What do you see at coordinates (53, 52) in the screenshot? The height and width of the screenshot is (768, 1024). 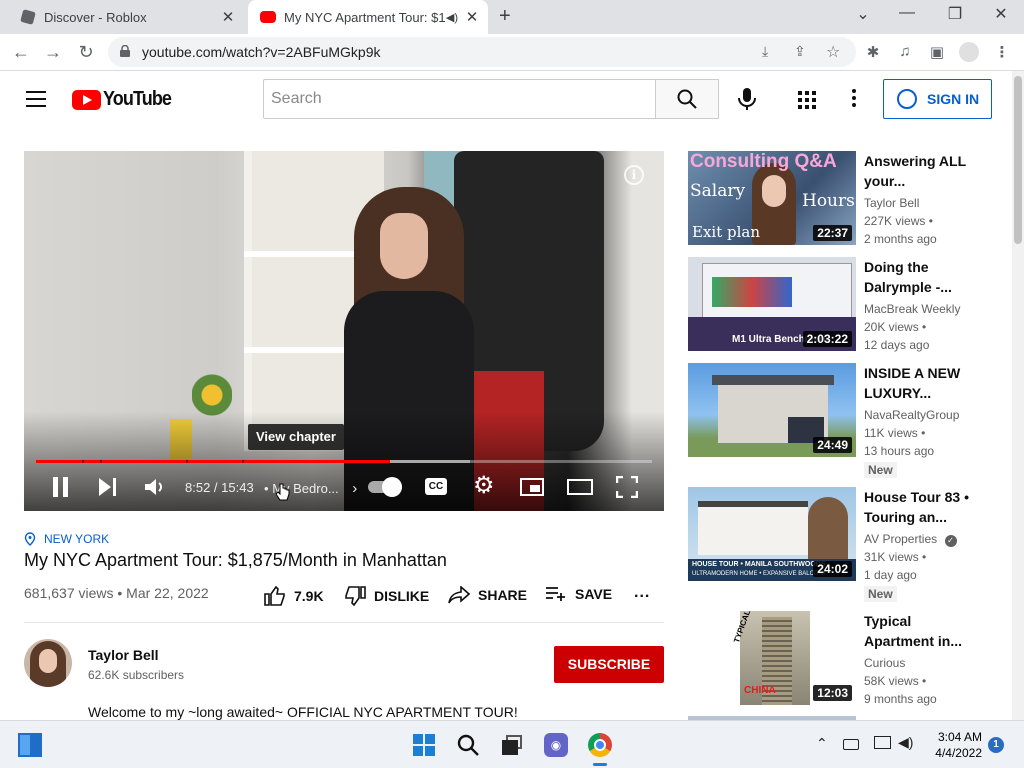 I see `forward-icon: →` at bounding box center [53, 52].